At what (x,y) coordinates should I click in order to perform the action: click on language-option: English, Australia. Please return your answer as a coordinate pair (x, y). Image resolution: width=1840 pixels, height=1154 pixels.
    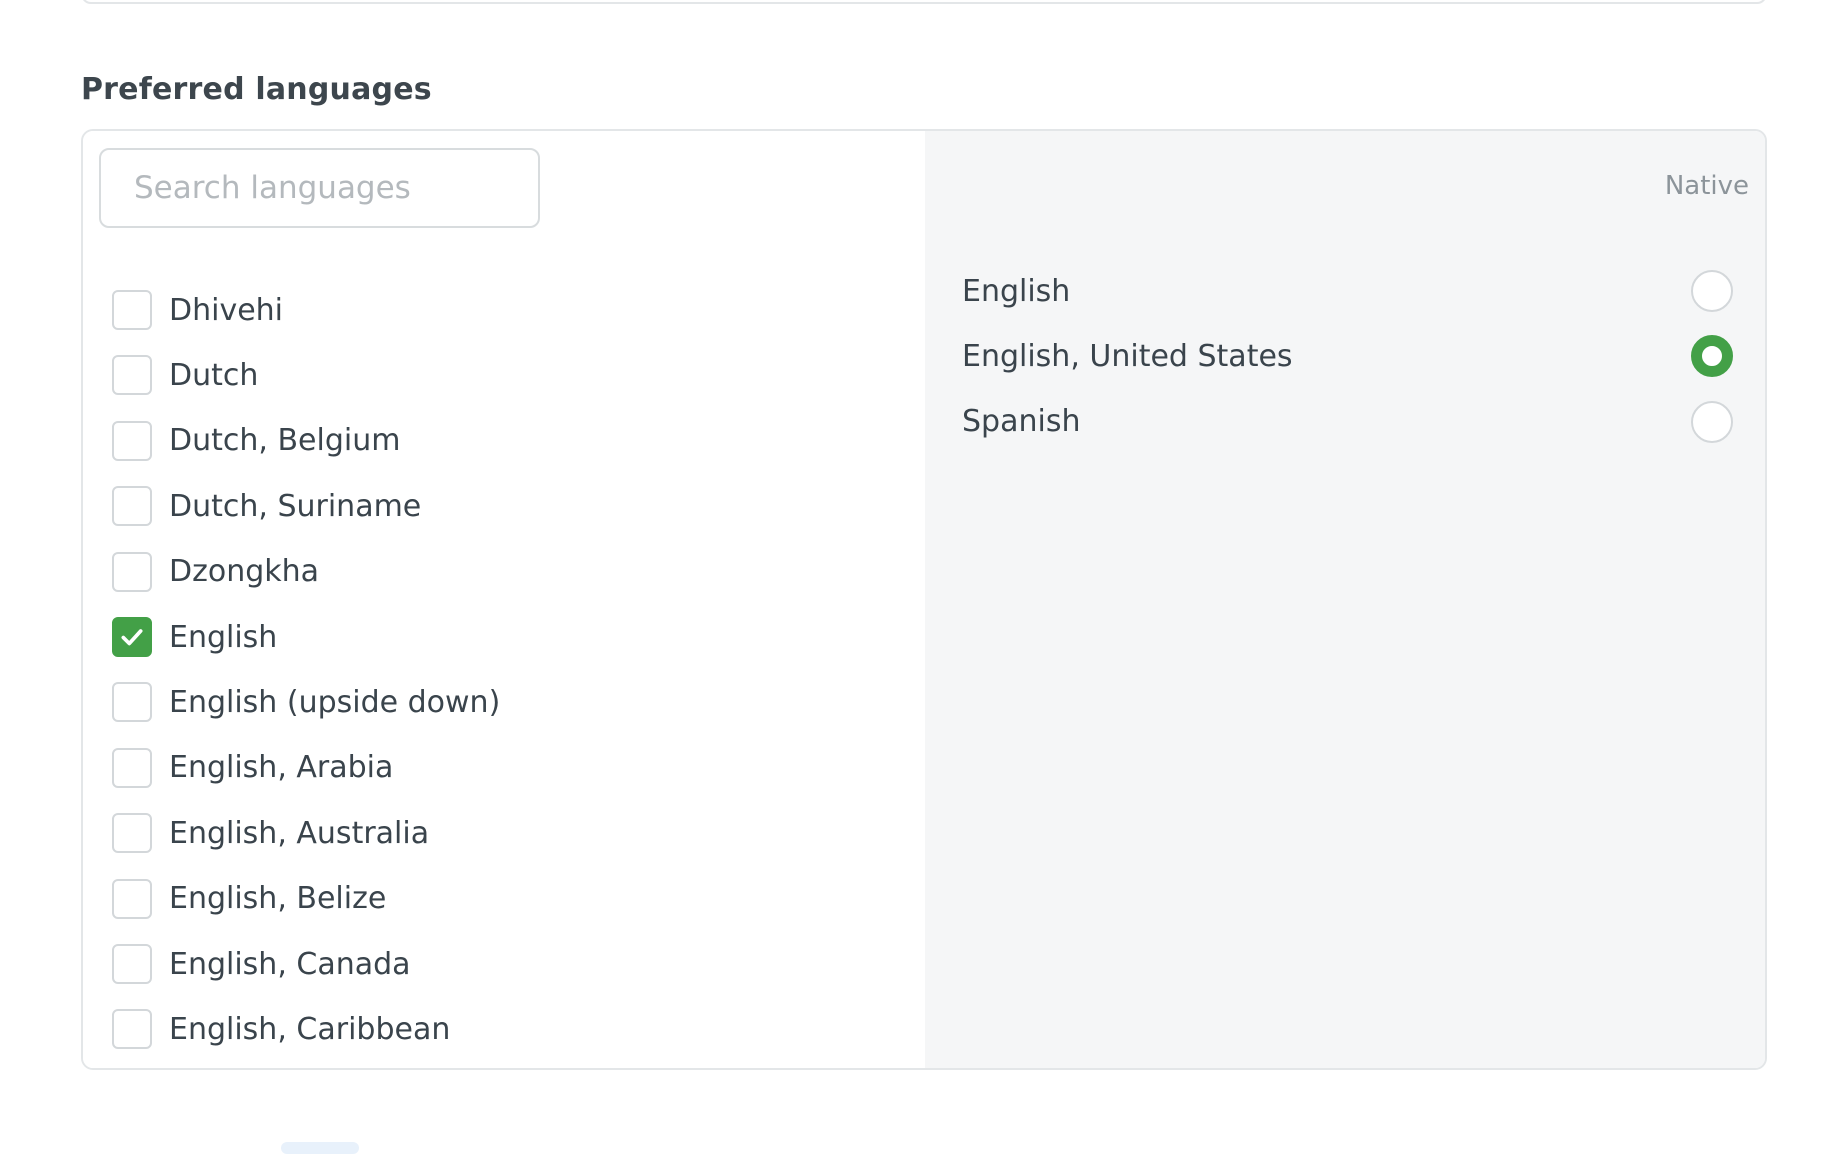
    Looking at the image, I should click on (270, 833).